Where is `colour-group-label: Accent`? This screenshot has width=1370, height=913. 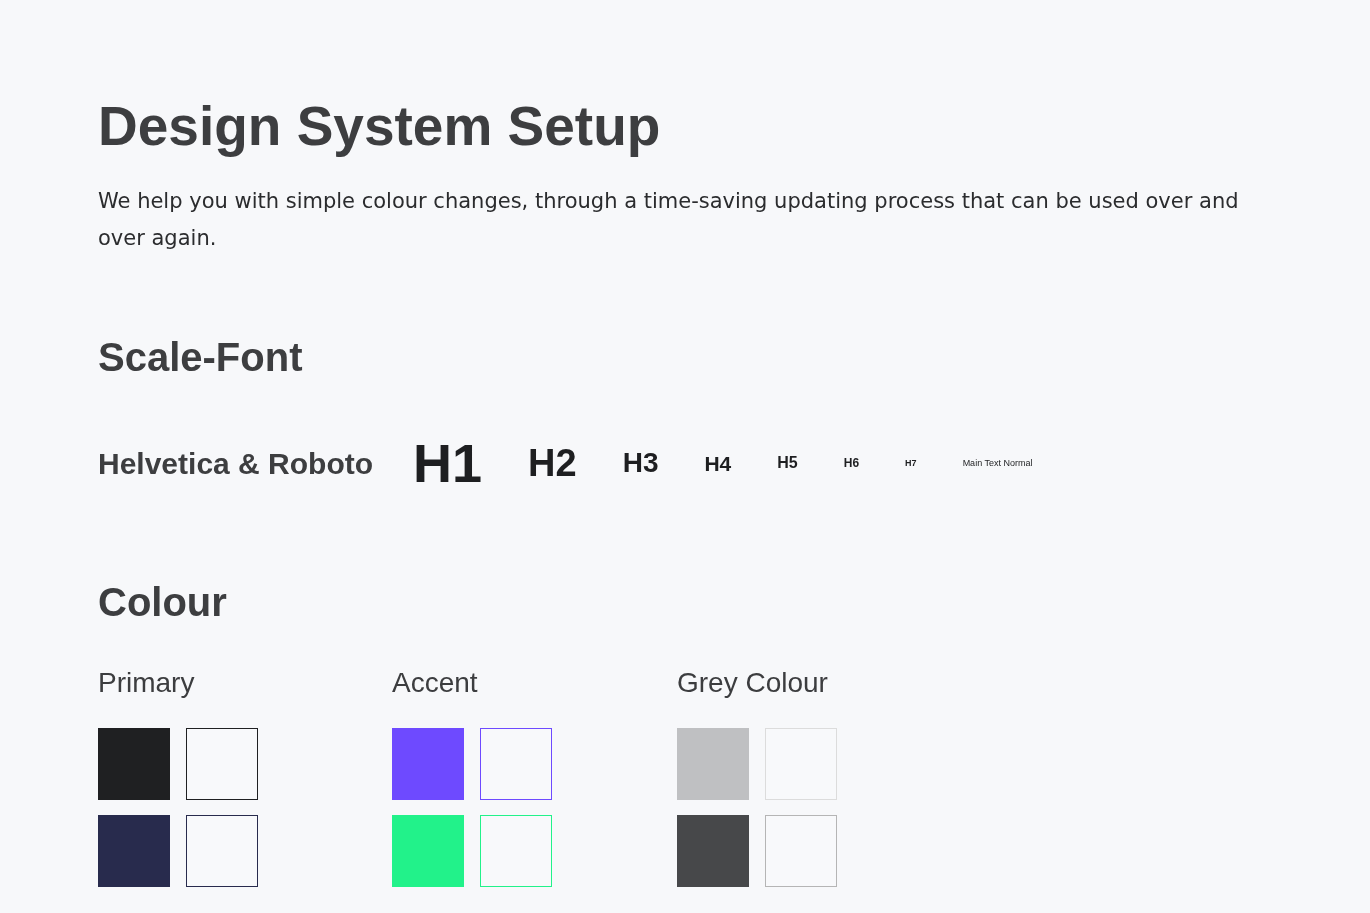
colour-group-label: Accent is located at coordinates (435, 682).